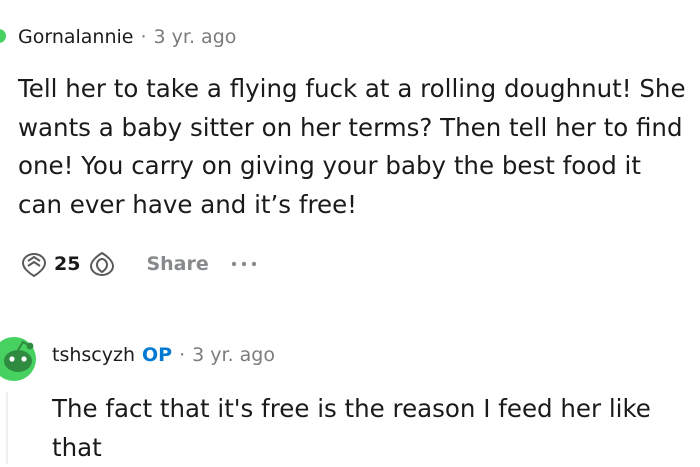 The height and width of the screenshot is (467, 700). I want to click on comment-meta: Gornalannie · 3 yr. ago, so click(127, 37).